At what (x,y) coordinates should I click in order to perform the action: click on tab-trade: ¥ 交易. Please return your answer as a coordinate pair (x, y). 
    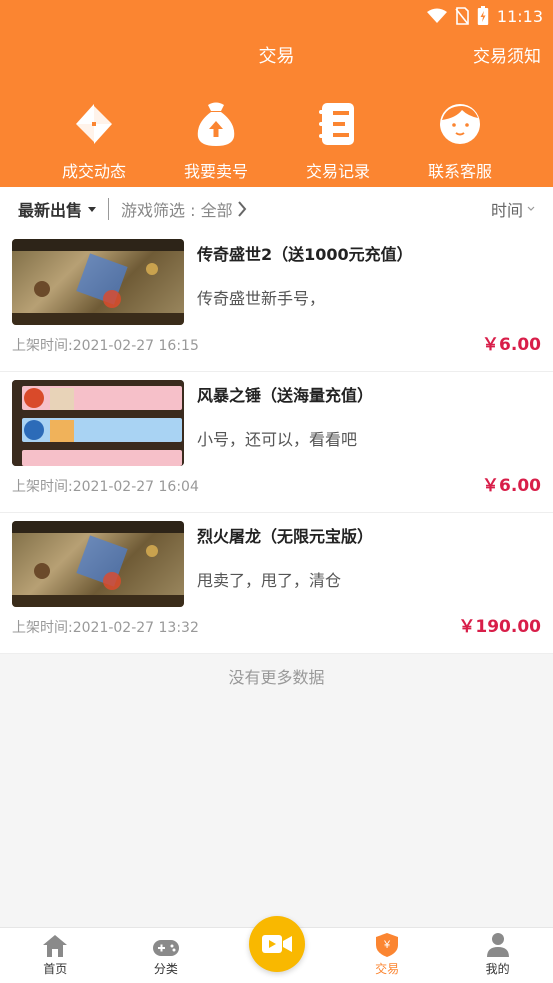
    Looking at the image, I should click on (387, 955).